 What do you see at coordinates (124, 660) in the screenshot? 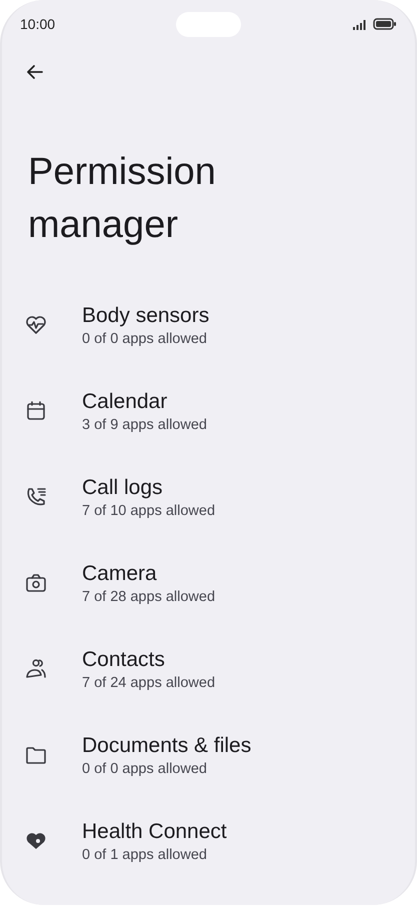
I see `permission-label: Contacts` at bounding box center [124, 660].